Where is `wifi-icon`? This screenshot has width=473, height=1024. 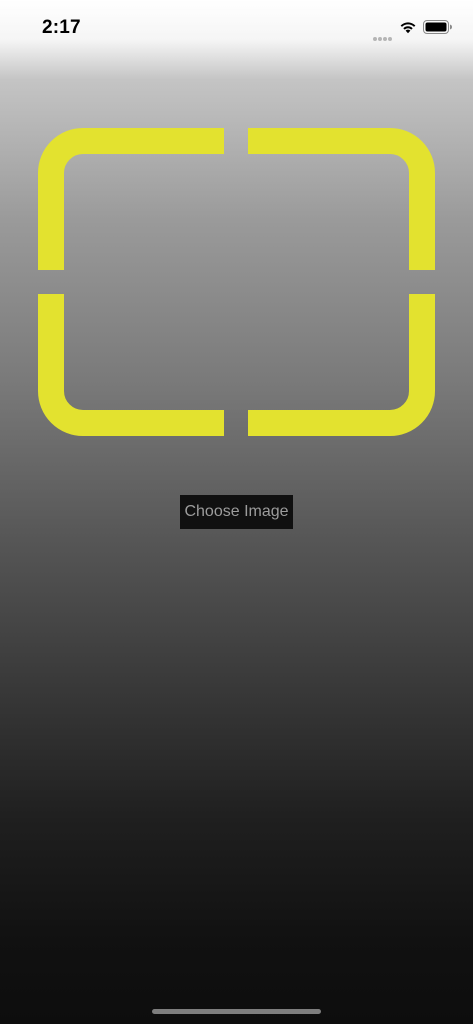
wifi-icon is located at coordinates (408, 28).